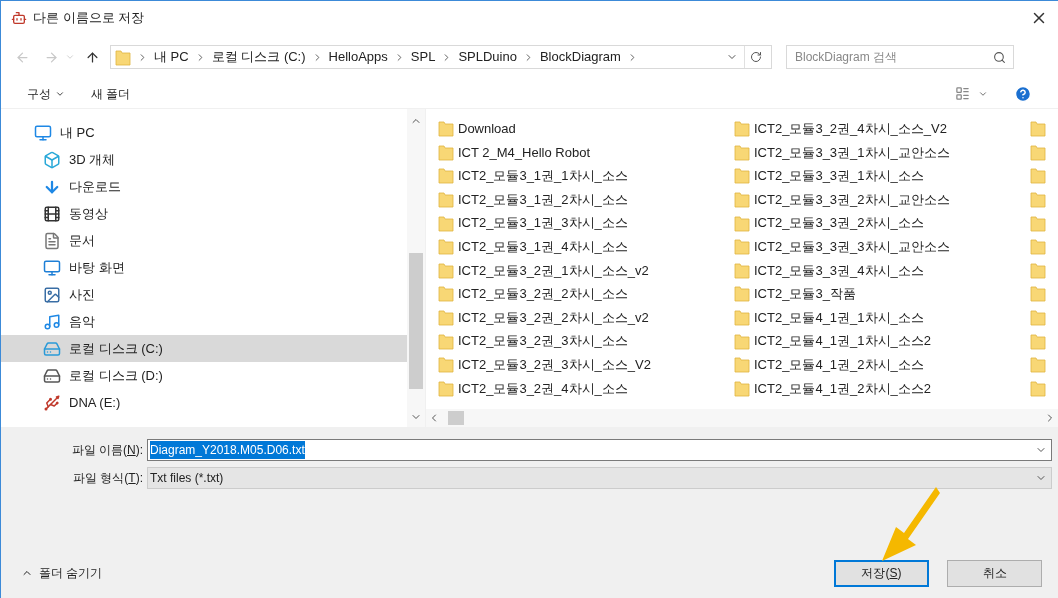 The width and height of the screenshot is (1058, 598). What do you see at coordinates (204, 159) in the screenshot?
I see `sidebar-item: 3D 개체` at bounding box center [204, 159].